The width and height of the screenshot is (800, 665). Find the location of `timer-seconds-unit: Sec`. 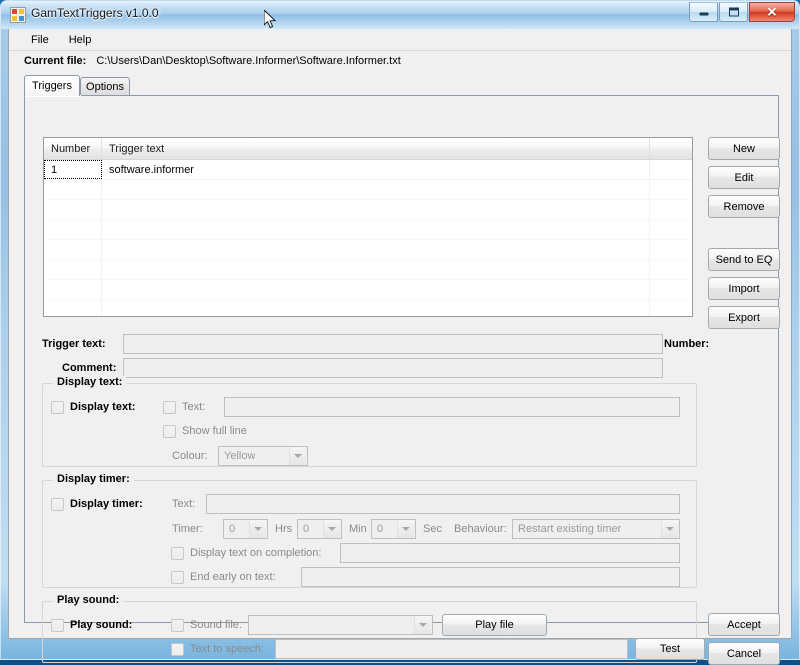

timer-seconds-unit: Sec is located at coordinates (432, 529).